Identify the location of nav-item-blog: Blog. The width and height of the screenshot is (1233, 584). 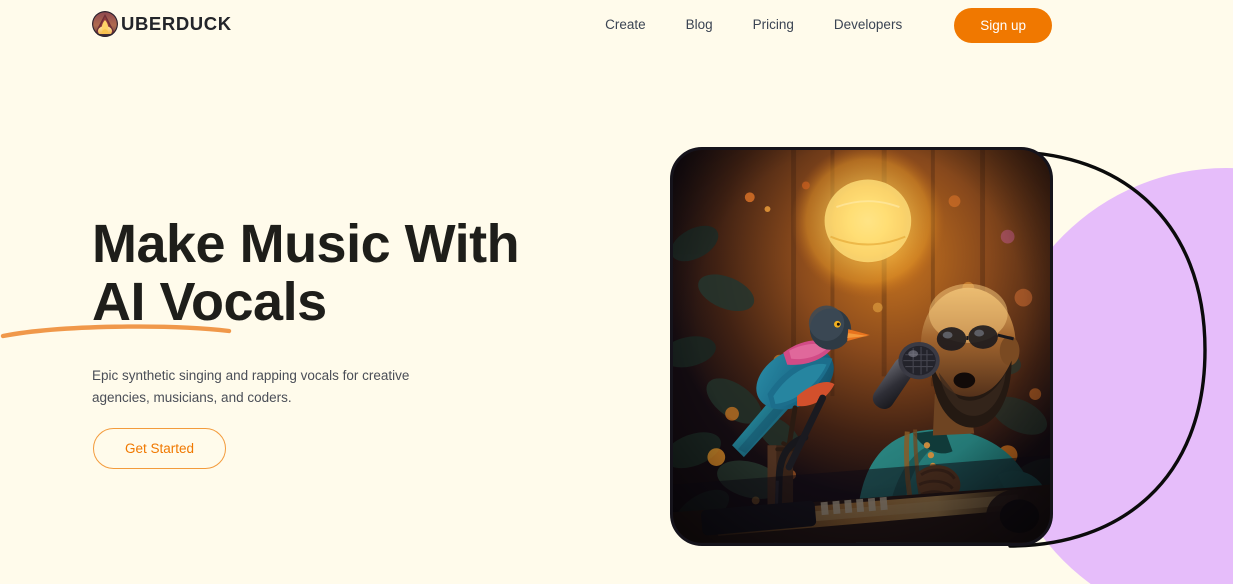
(699, 25).